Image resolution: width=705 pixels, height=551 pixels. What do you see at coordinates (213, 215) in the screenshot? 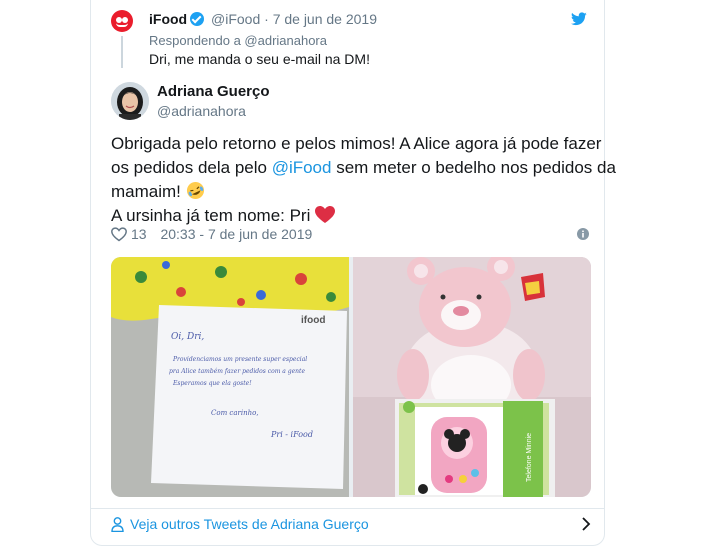
I see `tweet-text-segment: A ursinha já tem nome: Pri` at bounding box center [213, 215].